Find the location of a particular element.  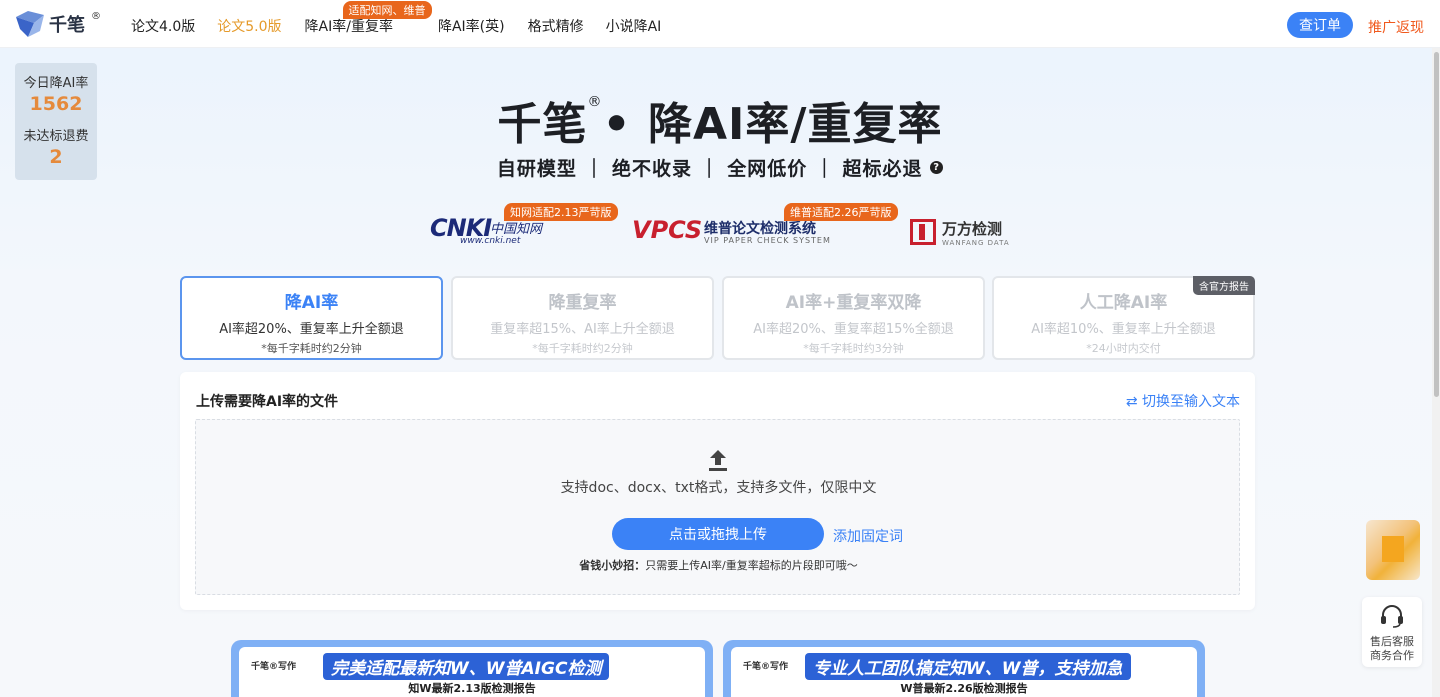

mode-card-reduce-ai: 降AI率 AI率超20%、重复率上升全额退 *每千字耗时约2分钟 is located at coordinates (311, 318).